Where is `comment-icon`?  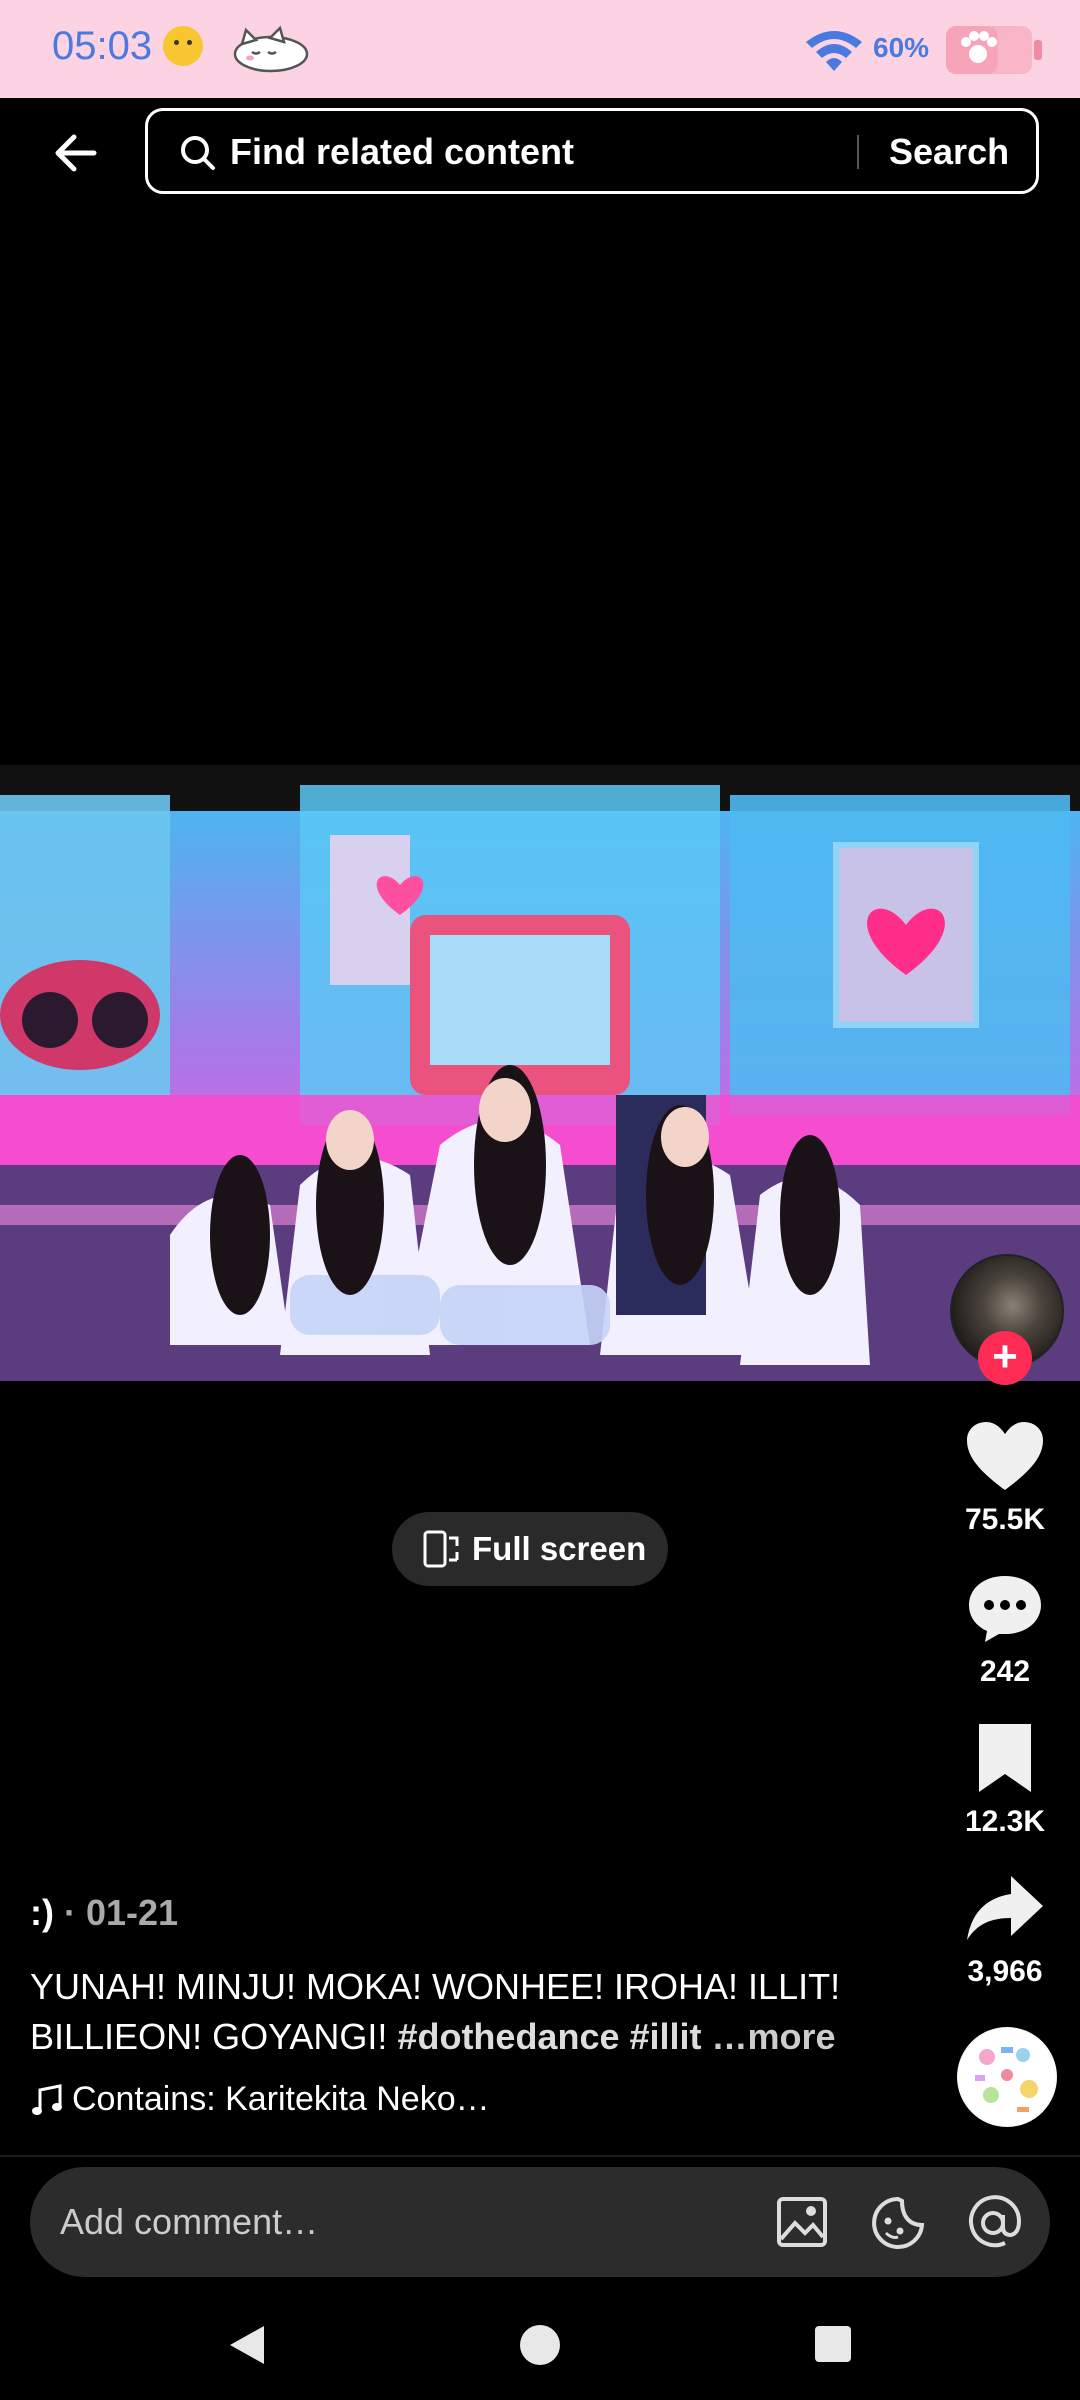 comment-icon is located at coordinates (1005, 1609).